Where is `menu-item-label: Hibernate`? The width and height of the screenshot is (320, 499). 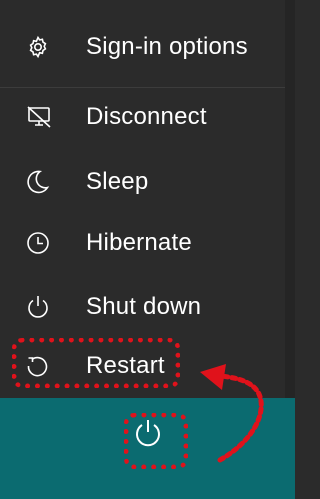
menu-item-label: Hibernate is located at coordinates (139, 242).